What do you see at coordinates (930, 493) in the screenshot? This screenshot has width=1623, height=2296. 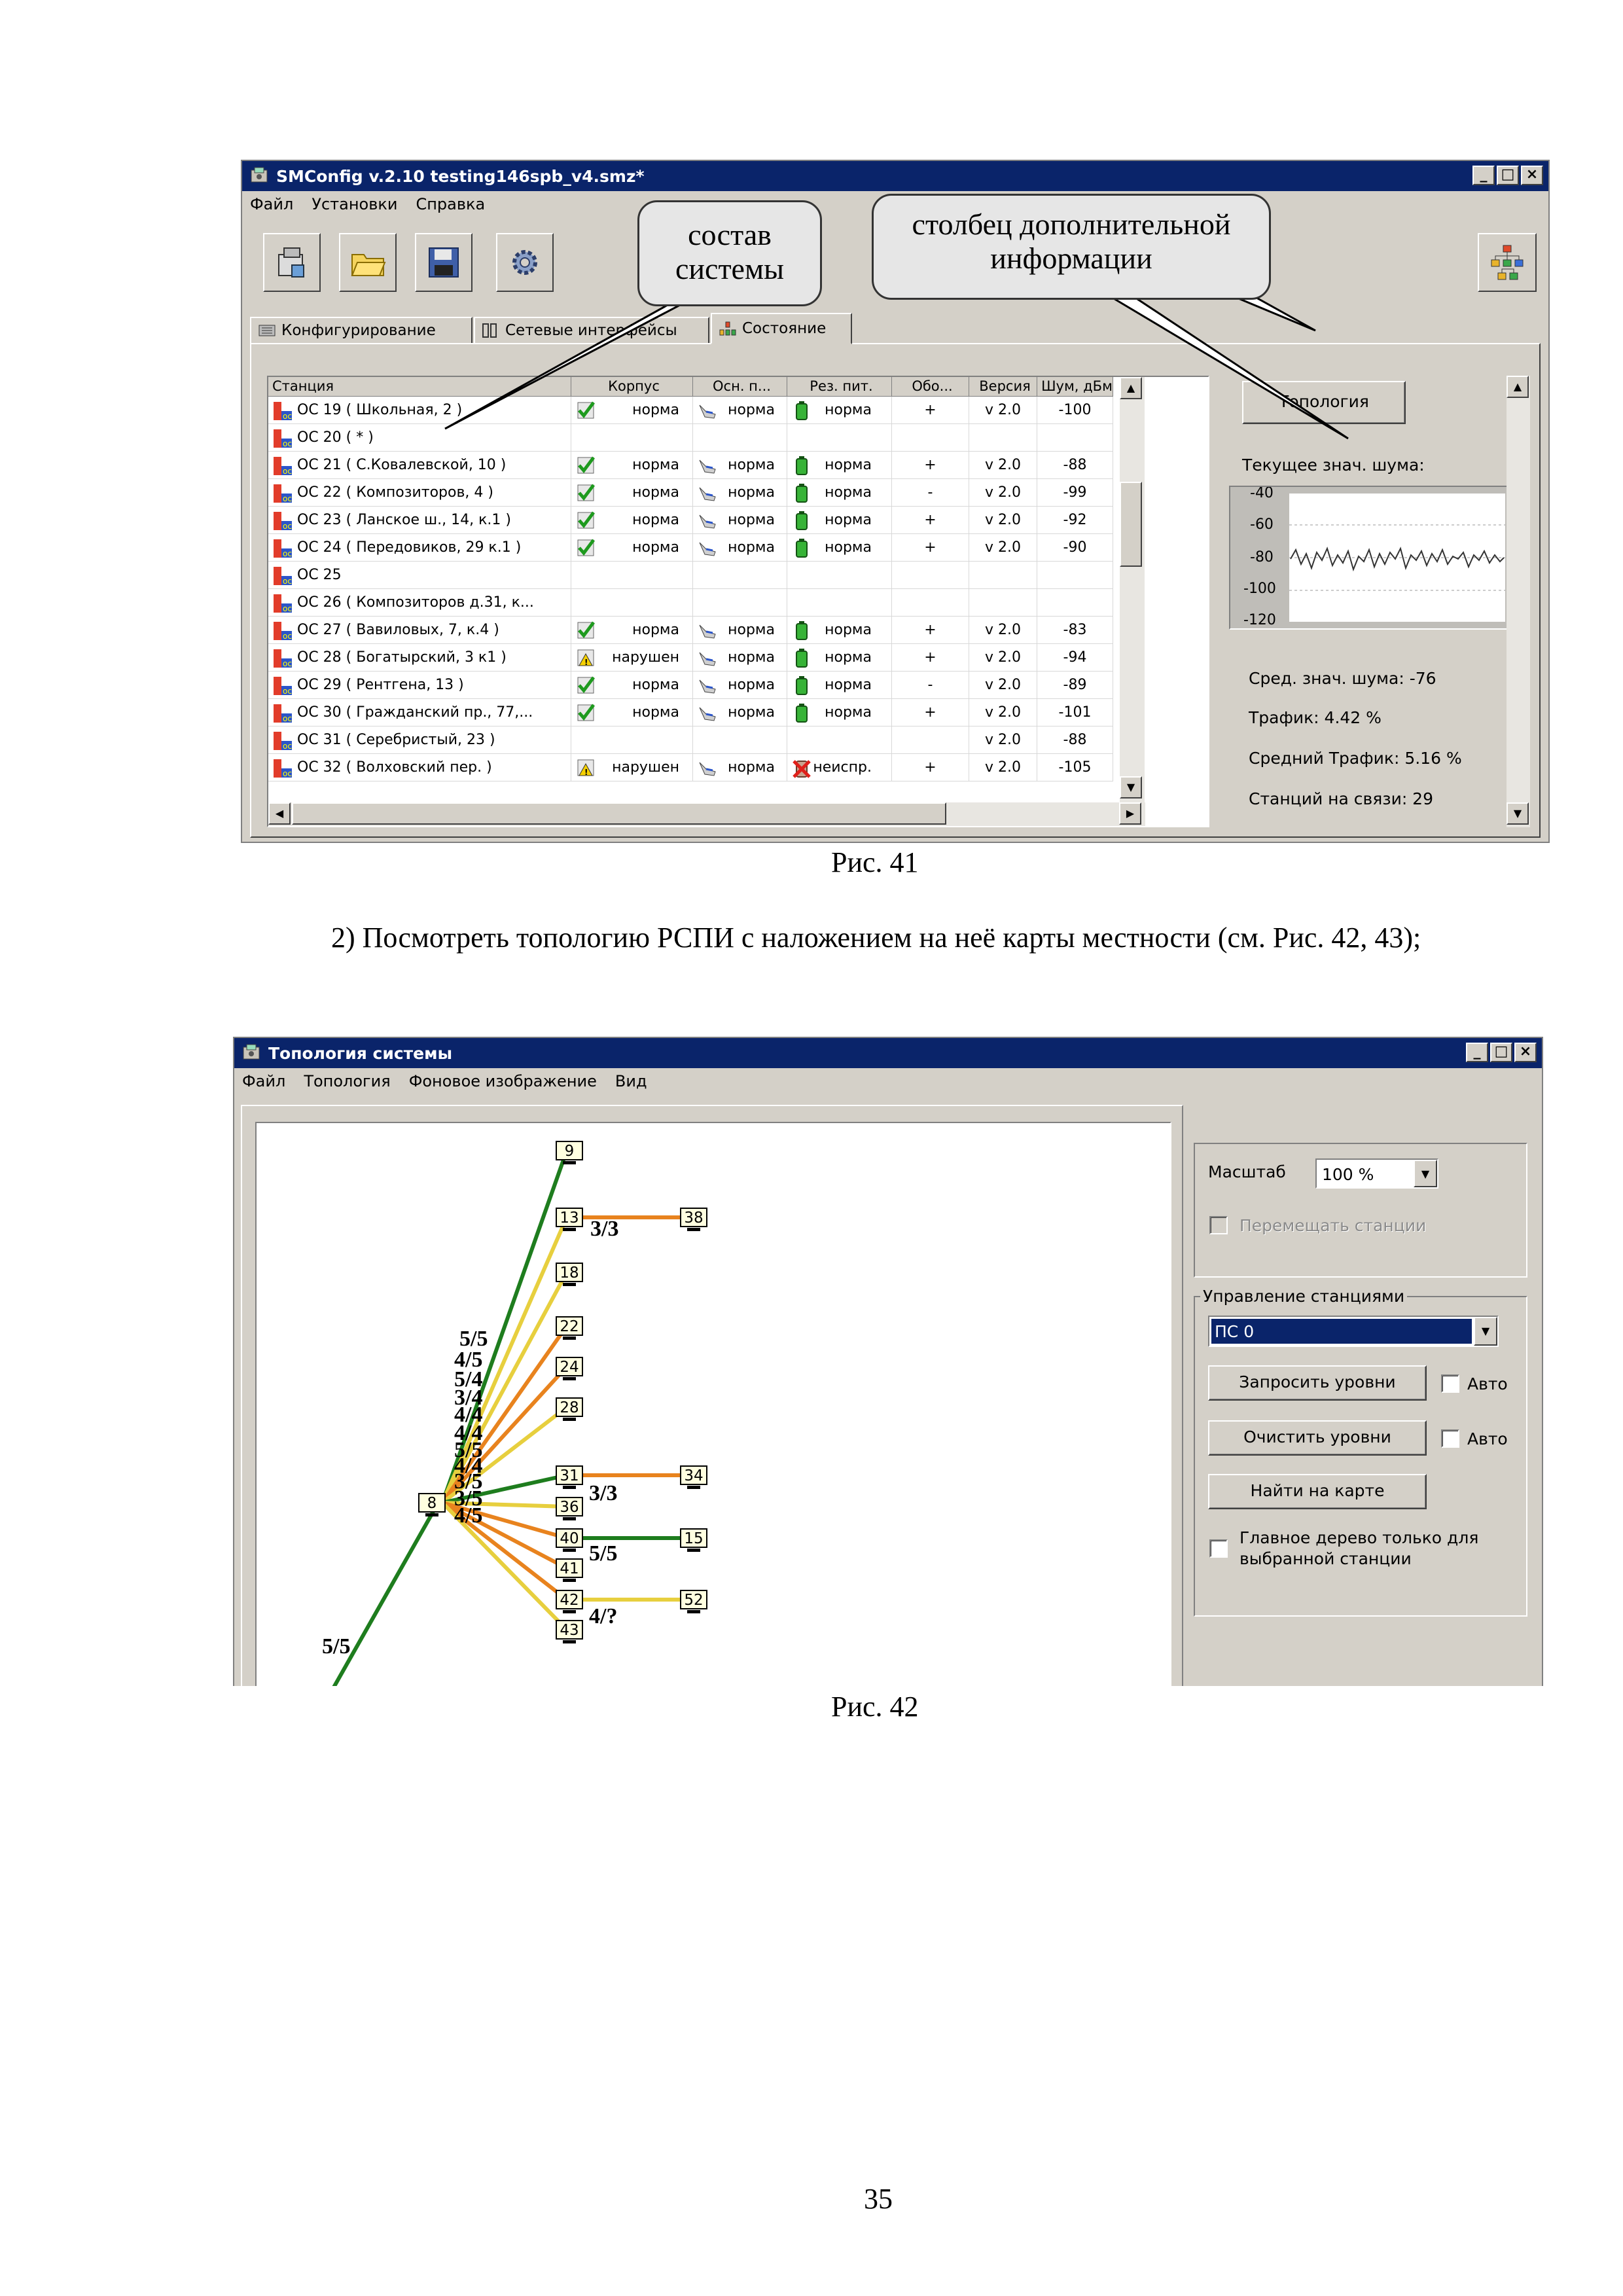 I see `obo-cell: -` at bounding box center [930, 493].